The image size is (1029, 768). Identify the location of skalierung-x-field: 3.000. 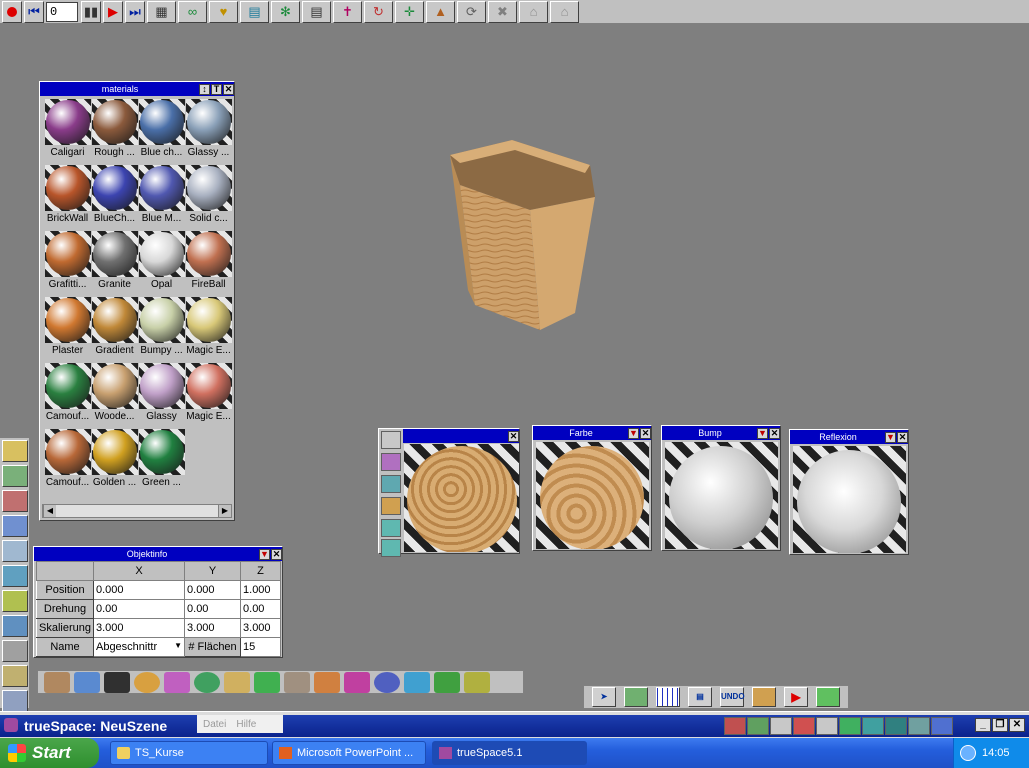
(139, 628).